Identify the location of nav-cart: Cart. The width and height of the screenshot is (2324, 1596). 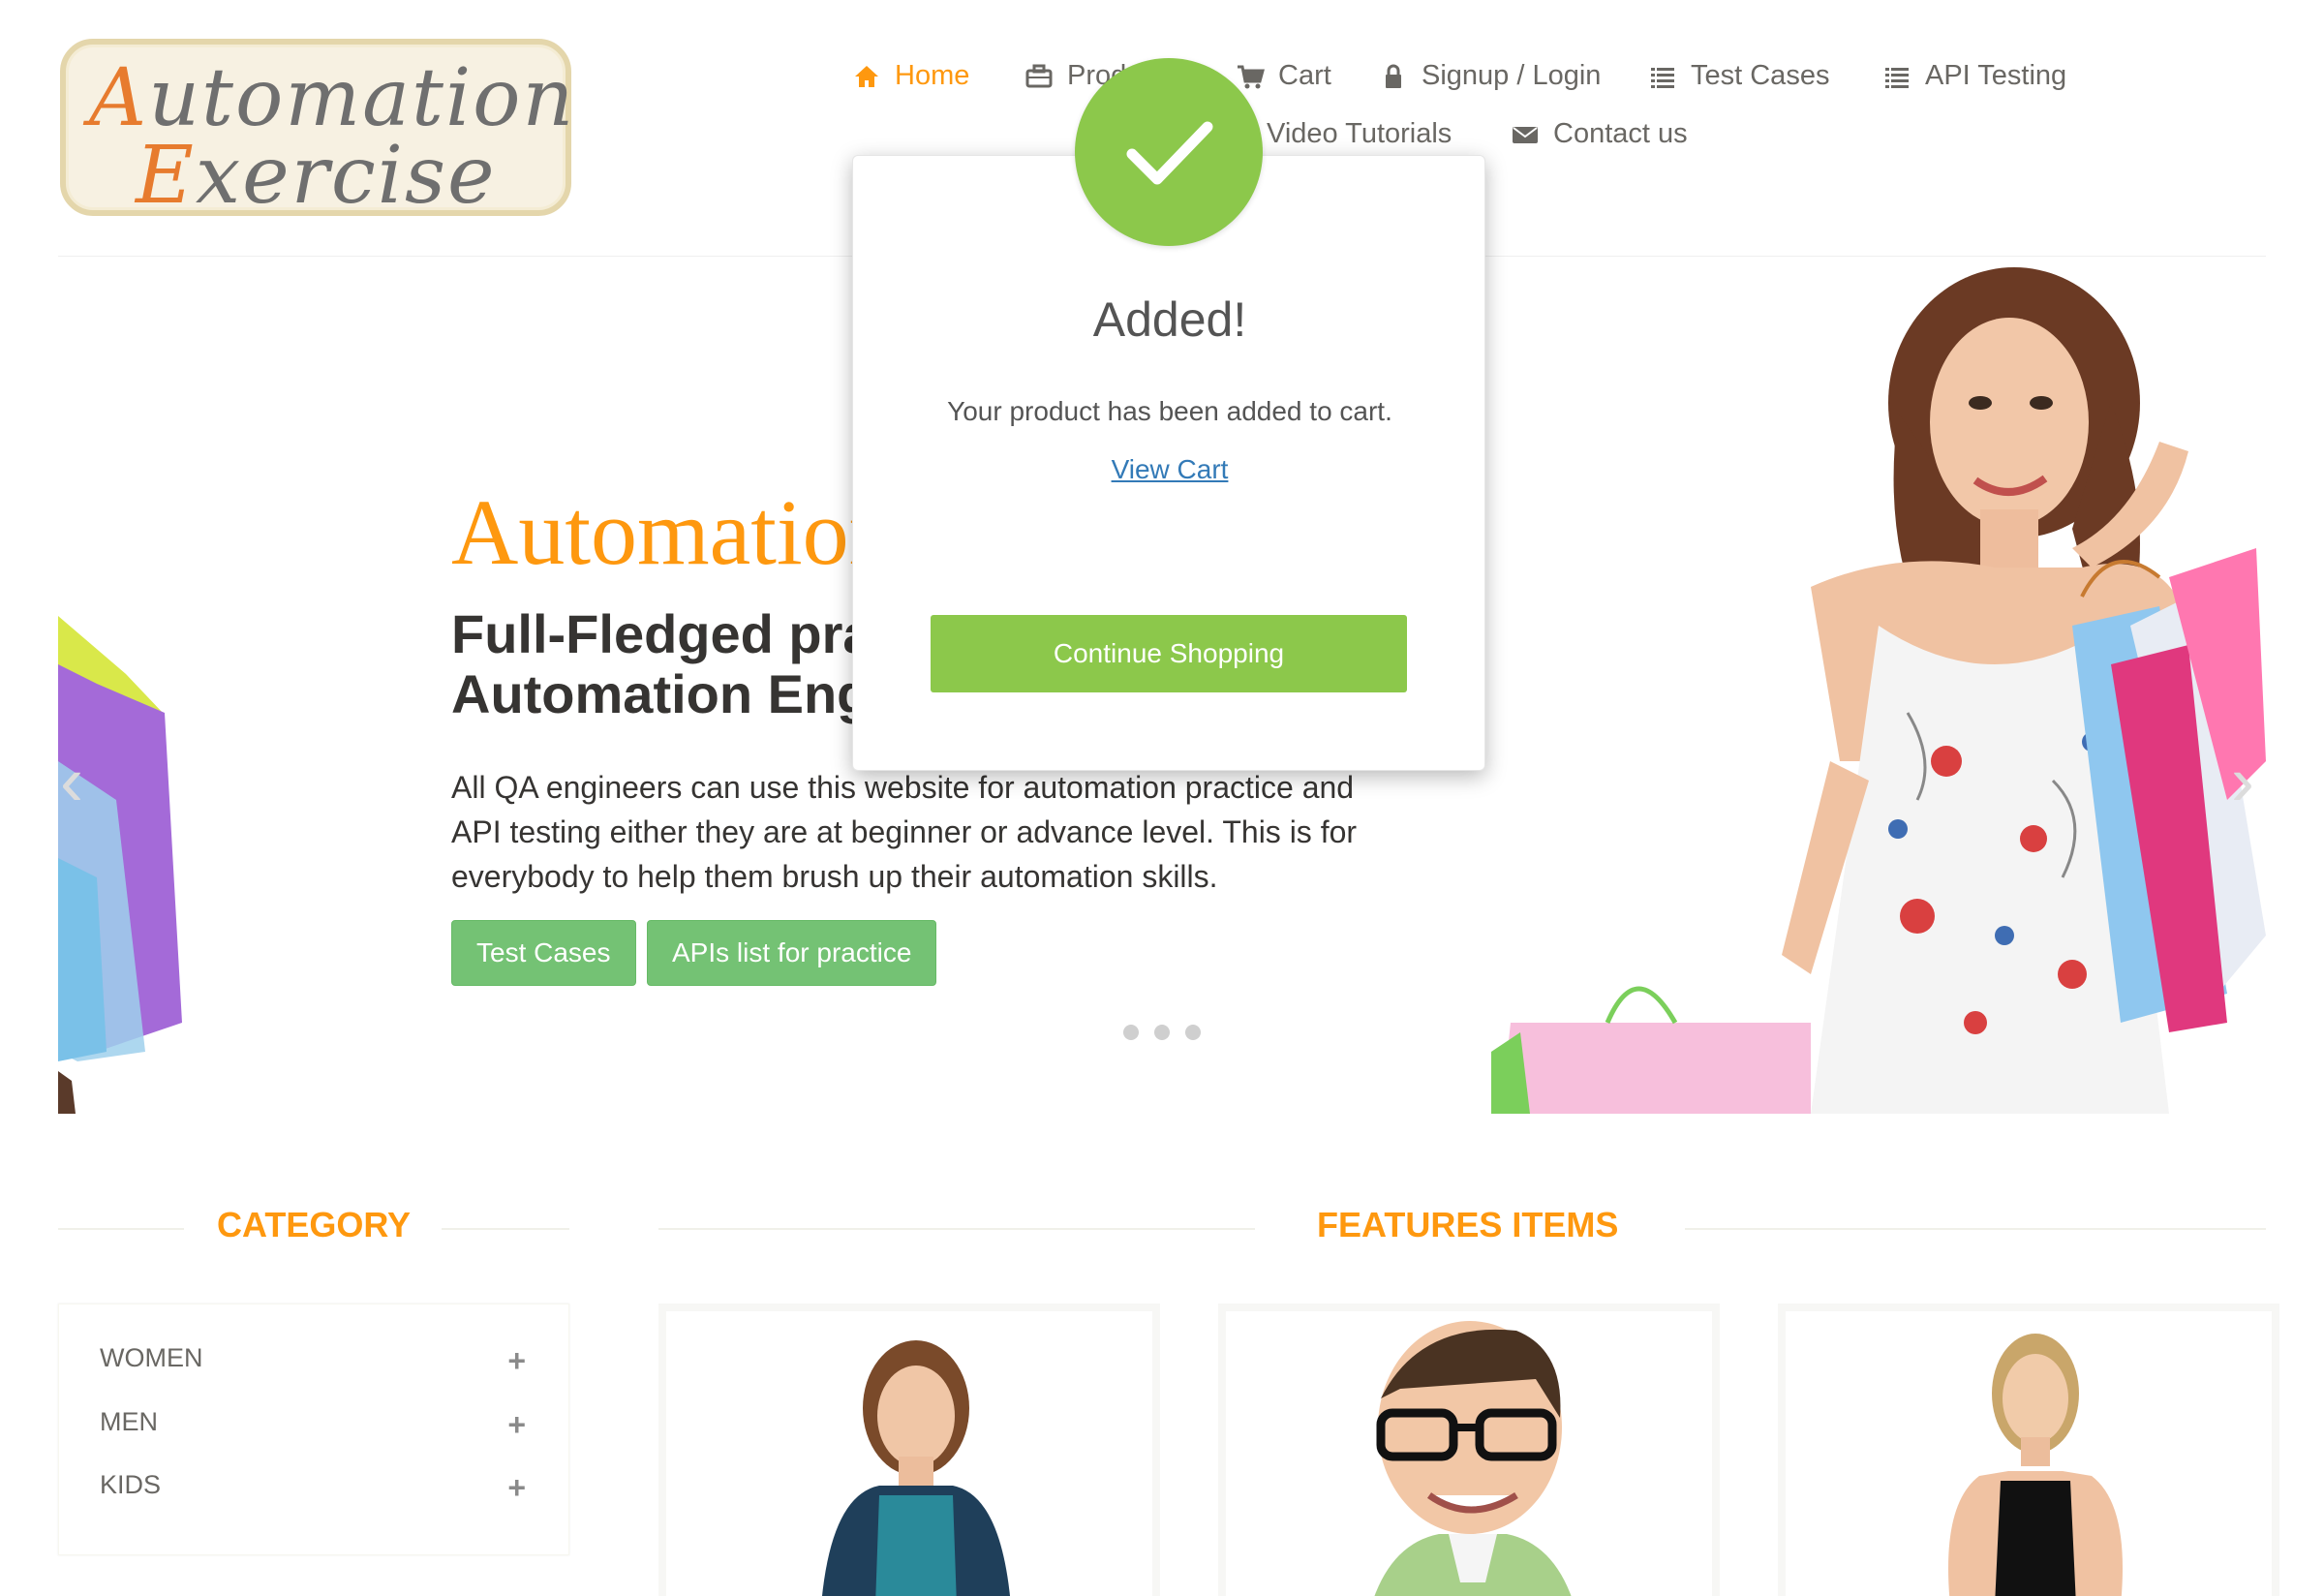
(1284, 76).